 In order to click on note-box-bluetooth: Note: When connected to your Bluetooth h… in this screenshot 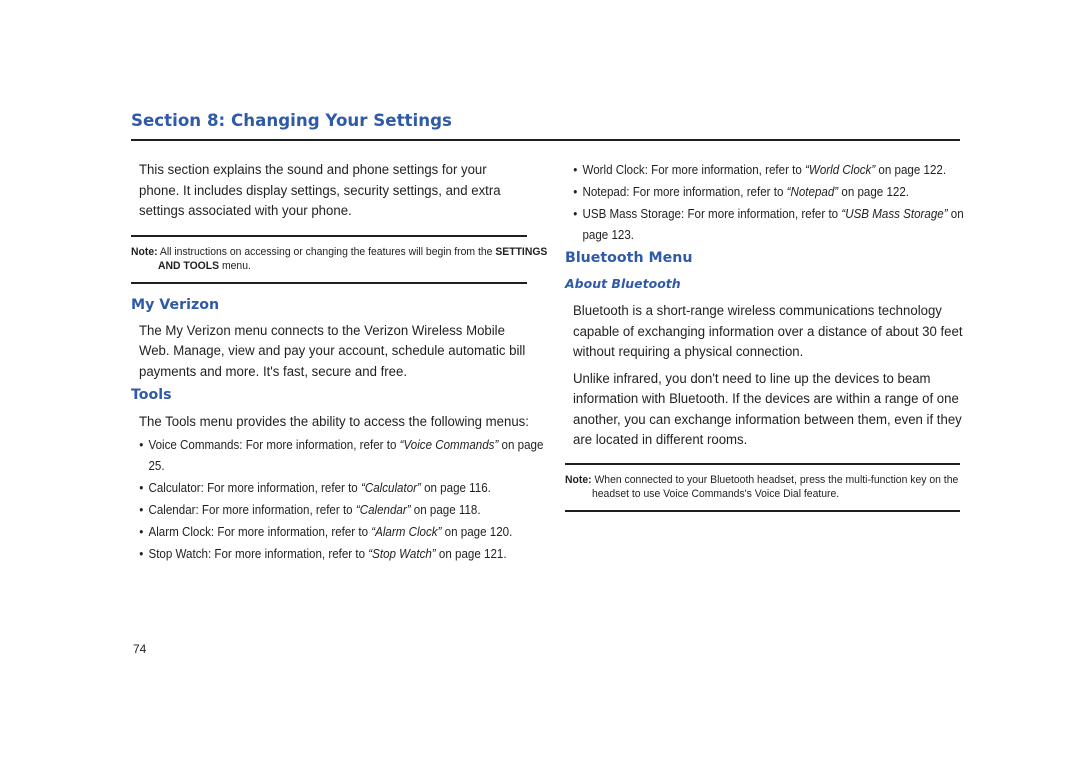, I will do `click(762, 487)`.